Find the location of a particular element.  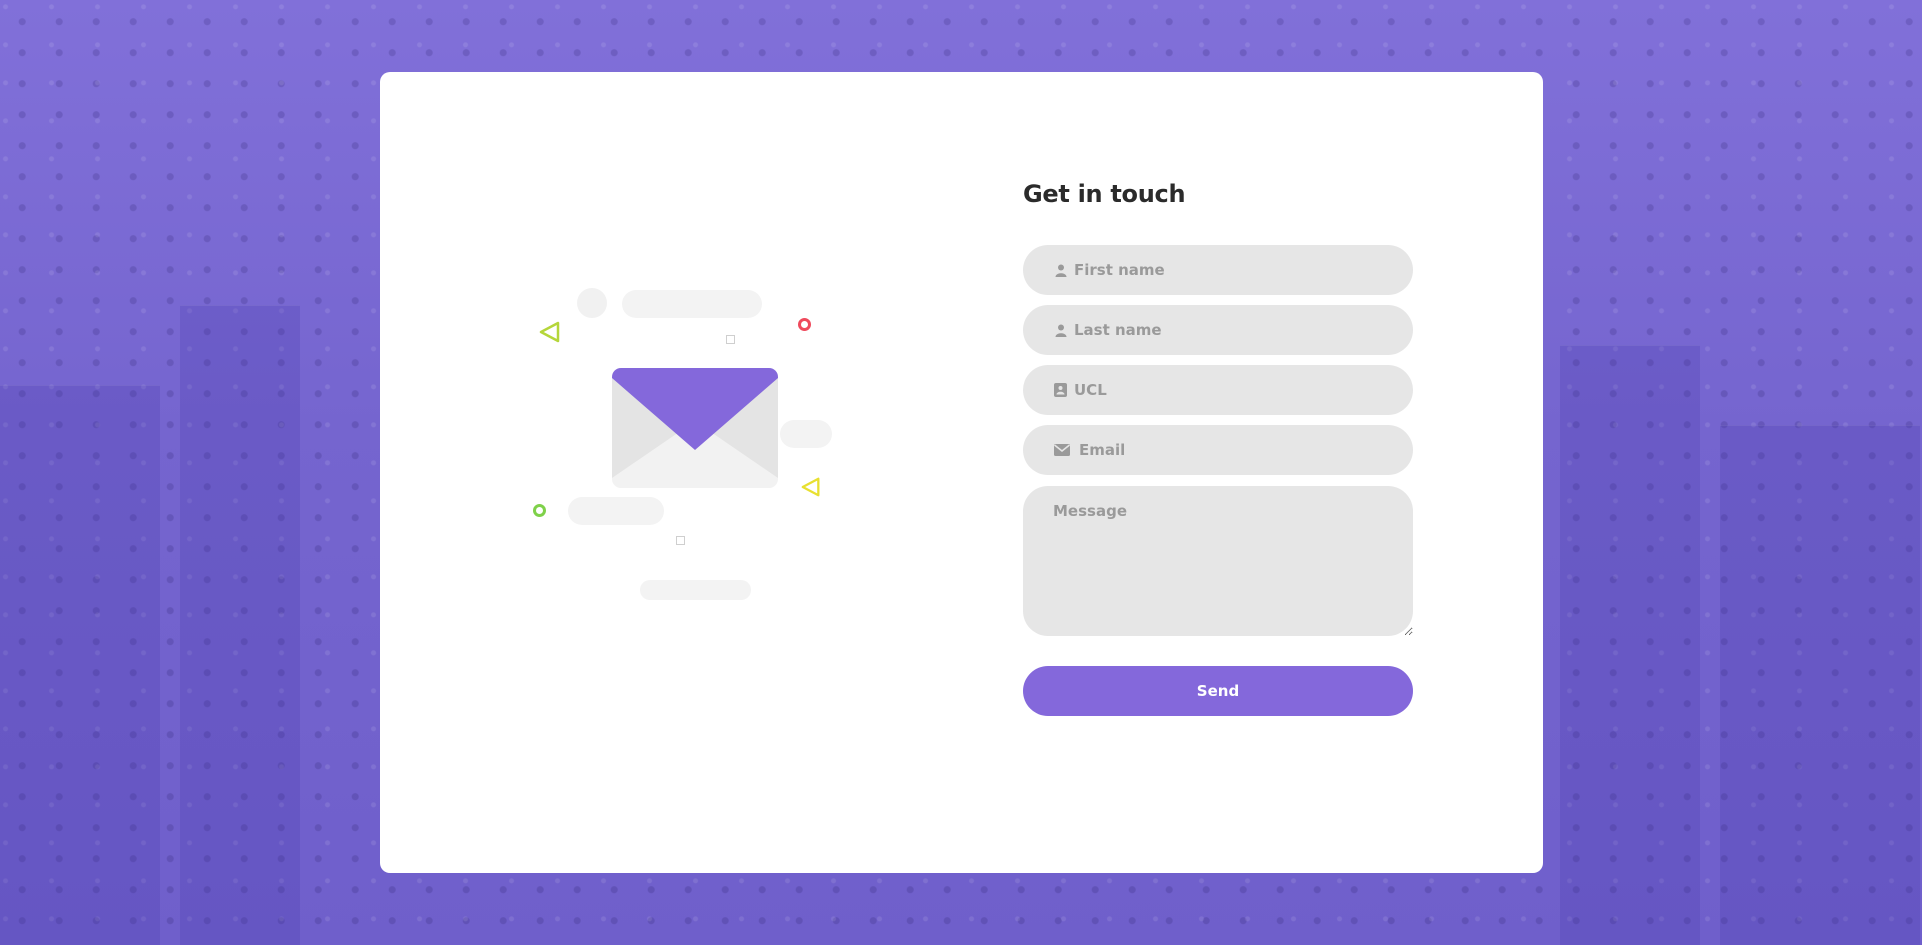

decor-circle is located at coordinates (592, 303).